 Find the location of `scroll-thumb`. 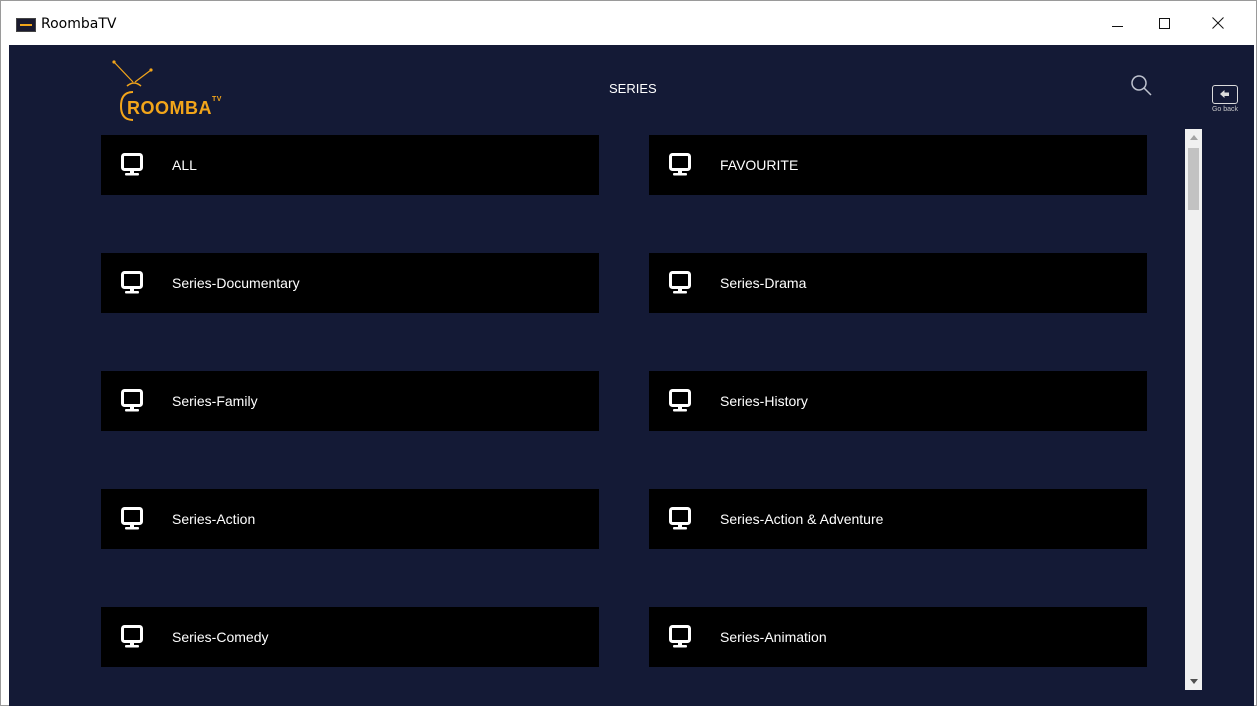

scroll-thumb is located at coordinates (1193, 179).